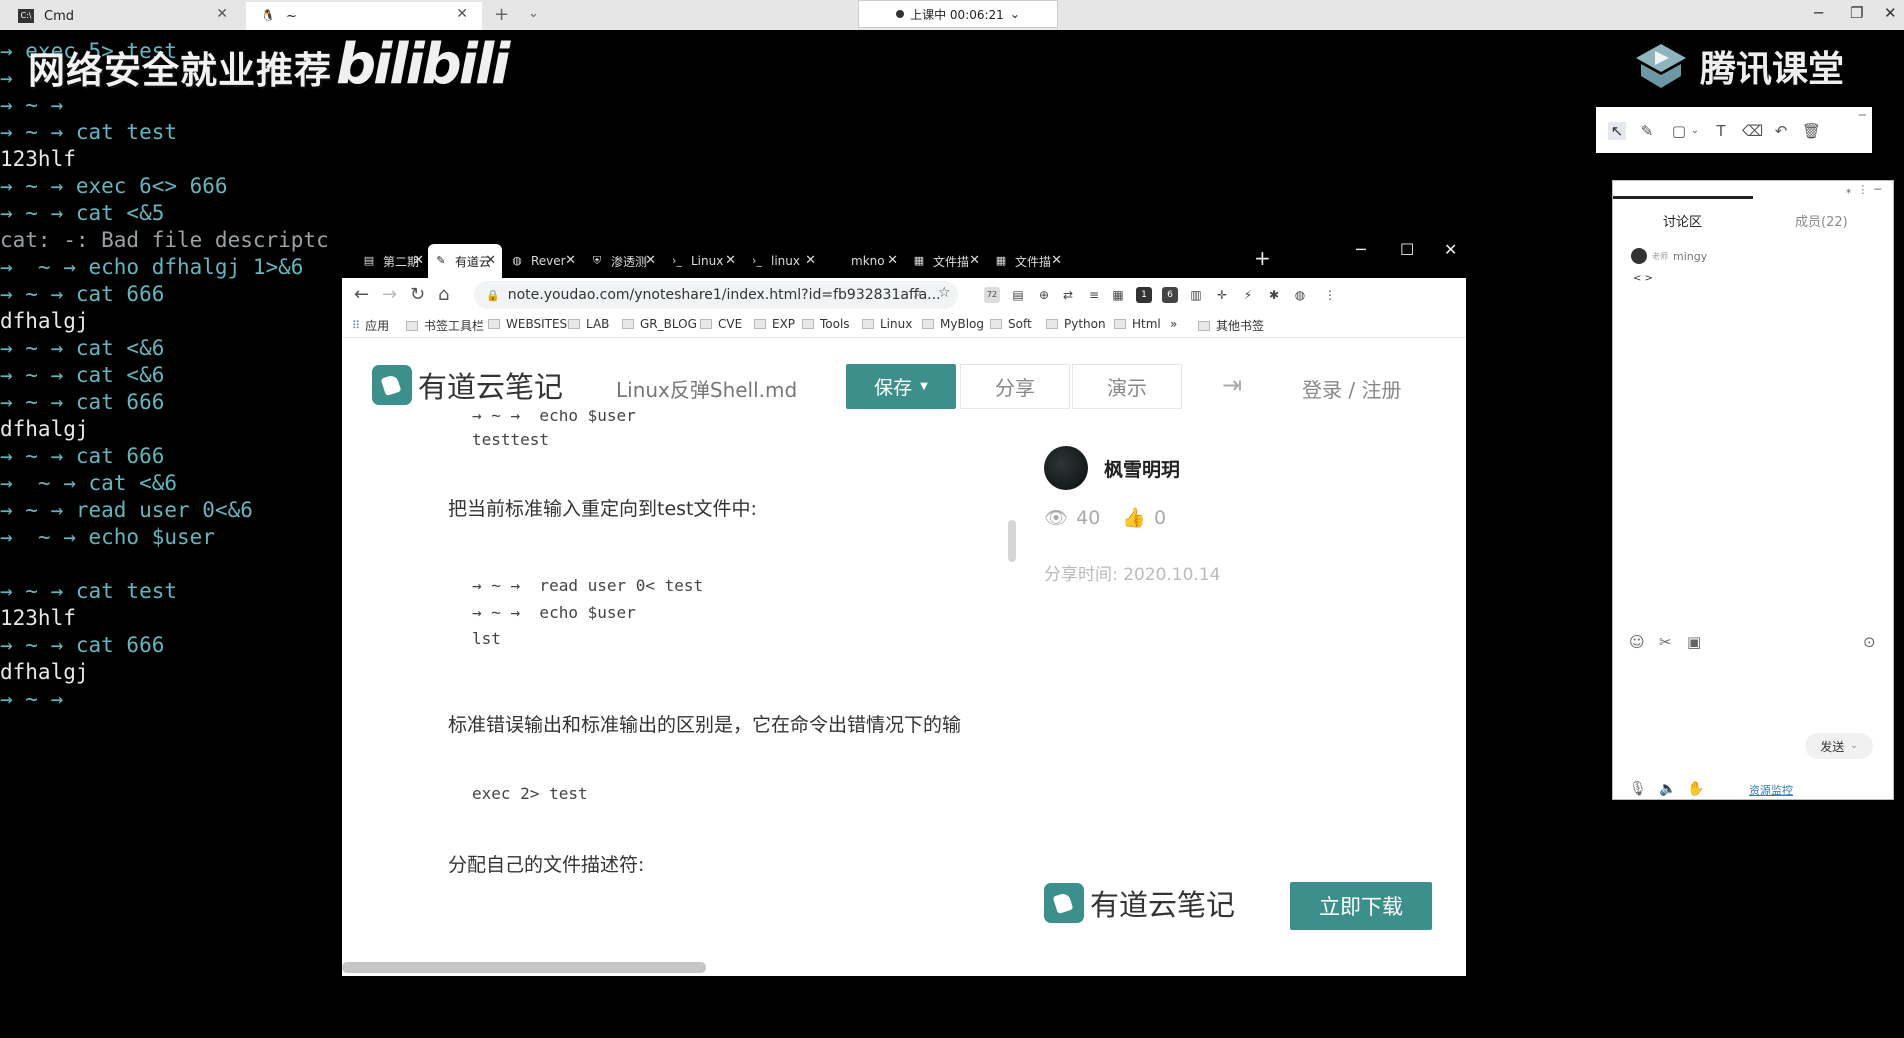 The width and height of the screenshot is (1904, 1038). I want to click on bookmark-folder: Python, so click(1076, 324).